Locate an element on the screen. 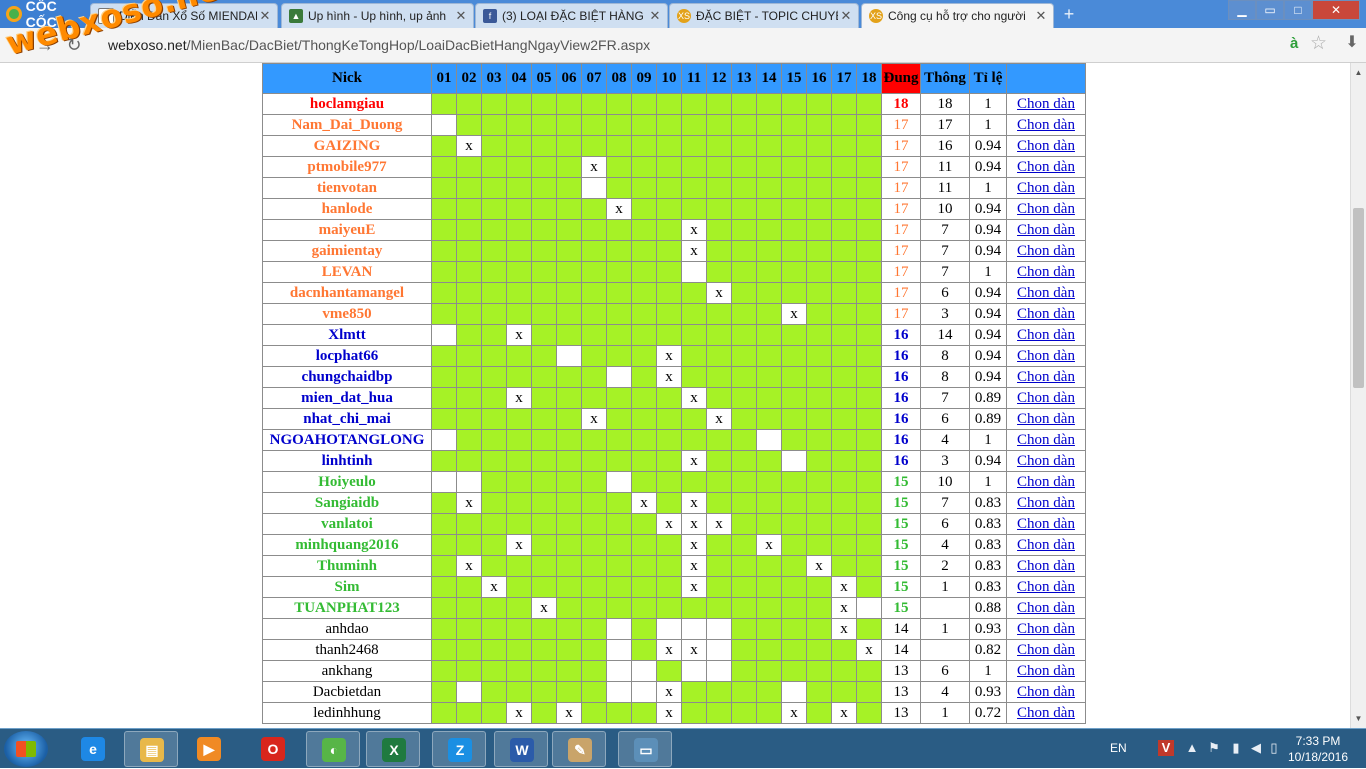  restore-icon: ▭ is located at coordinates (1270, 10).